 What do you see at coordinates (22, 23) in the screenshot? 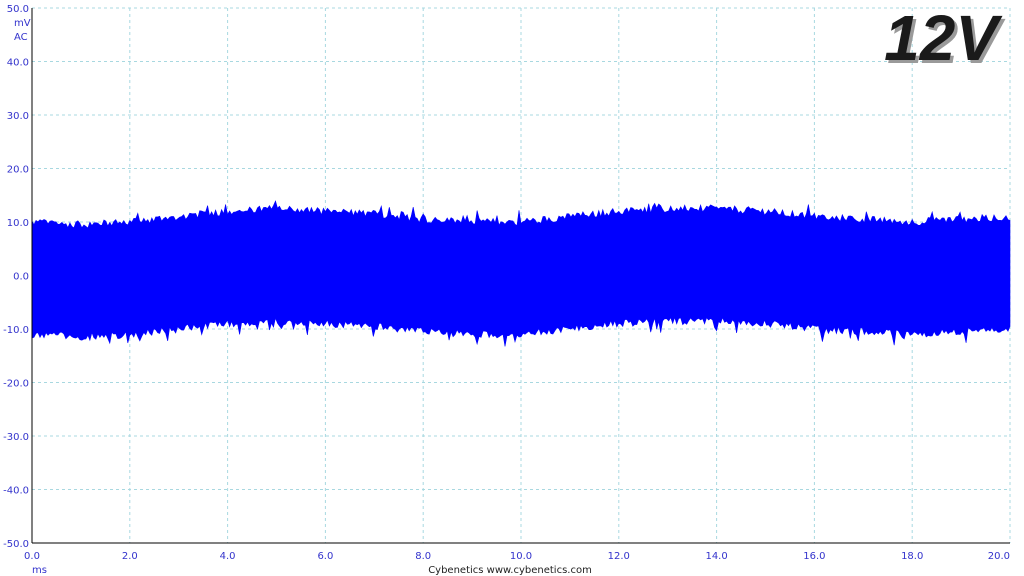
I see `y-unit-label-mv: mV` at bounding box center [22, 23].